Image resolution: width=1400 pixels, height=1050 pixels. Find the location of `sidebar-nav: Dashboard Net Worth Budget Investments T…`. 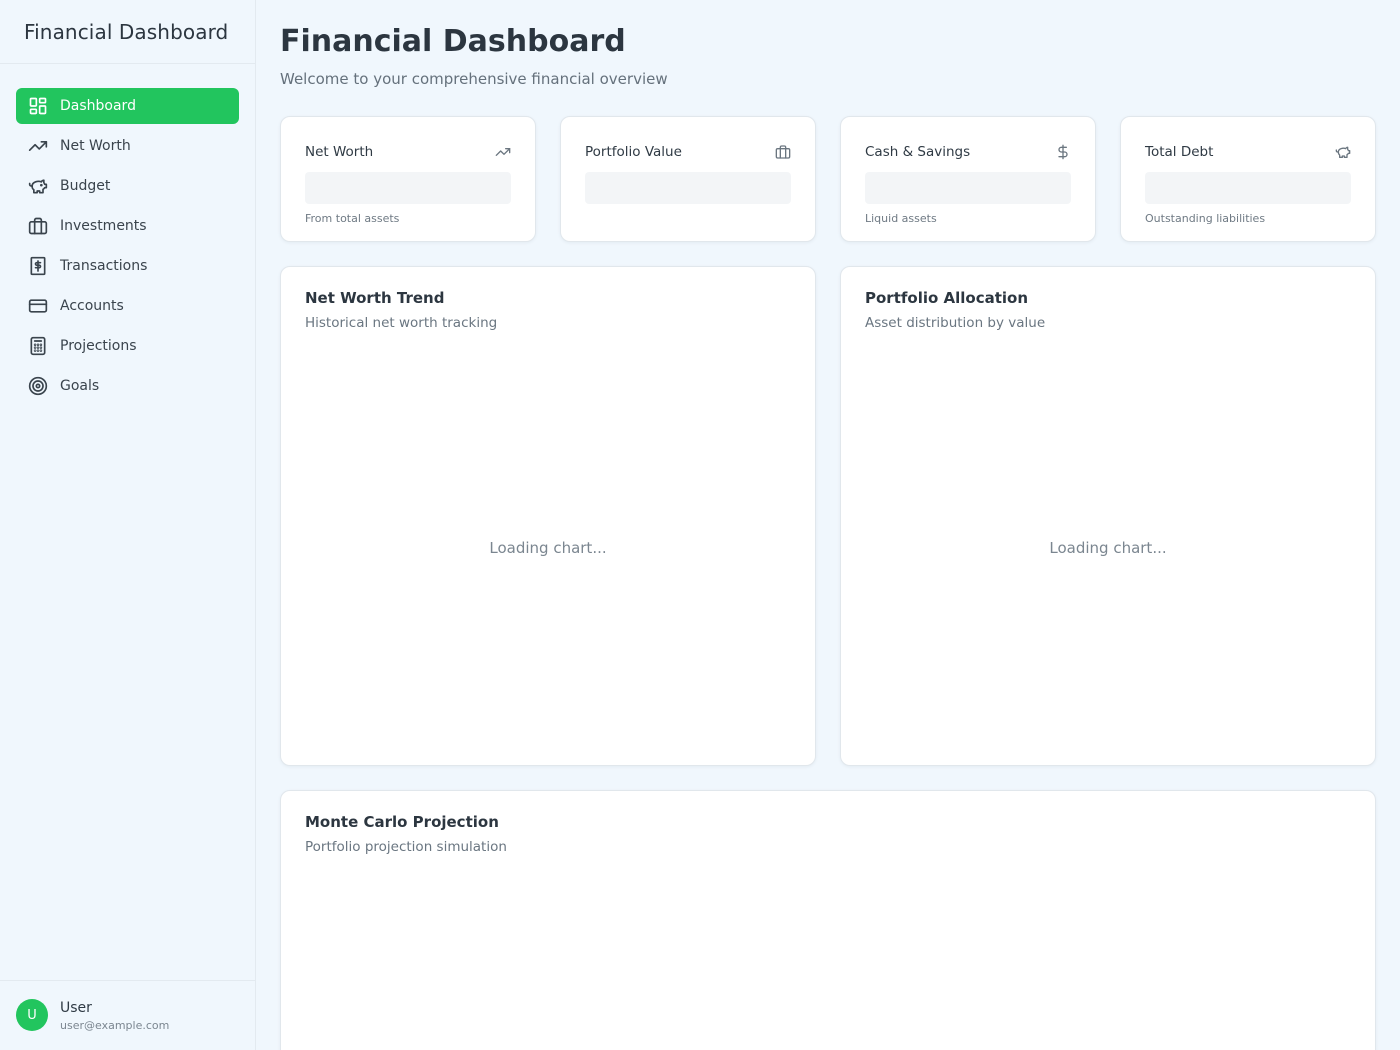

sidebar-nav: Dashboard Net Worth Budget Investments T… is located at coordinates (127, 234).